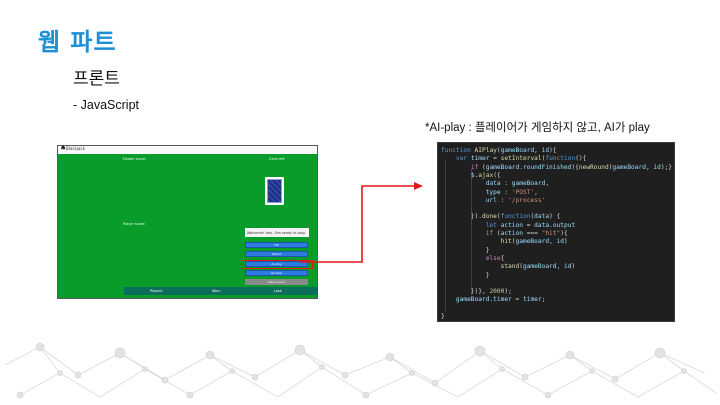 The image size is (720, 405). I want to click on code-line: $.ajax({, so click(485, 175).